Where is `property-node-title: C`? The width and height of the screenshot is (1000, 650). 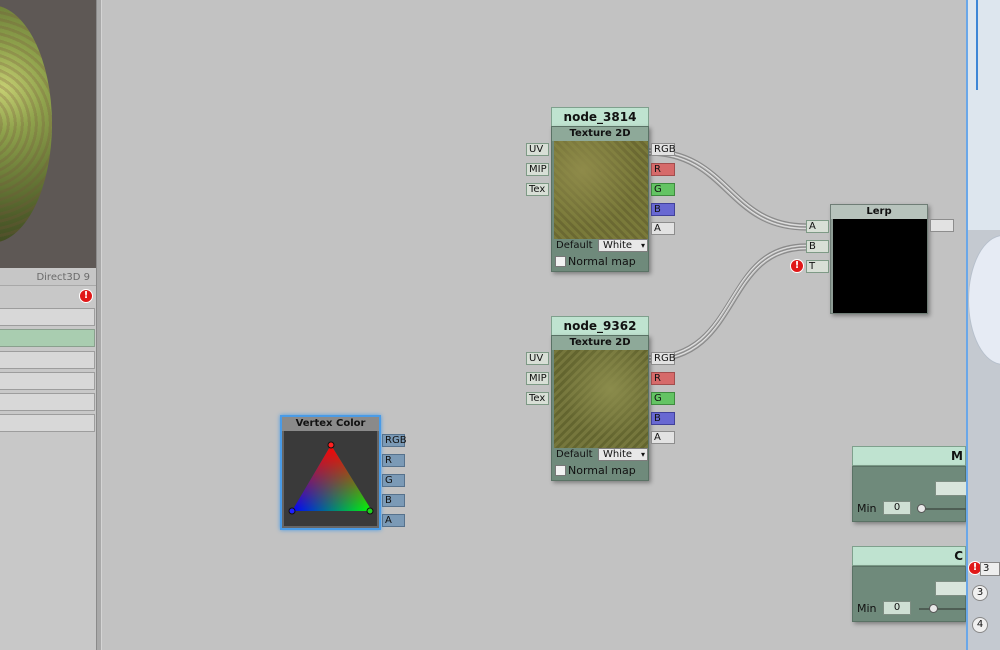
property-node-title: C is located at coordinates (909, 556).